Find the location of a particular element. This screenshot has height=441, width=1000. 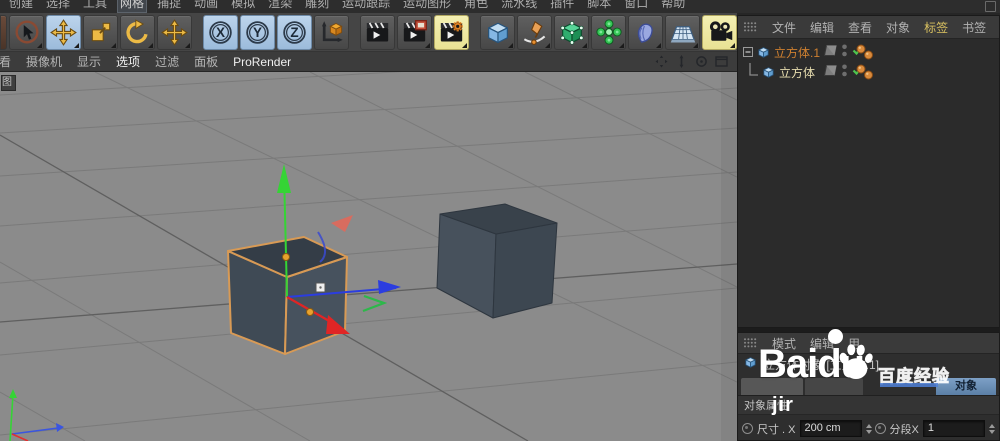

tree-connector-icon is located at coordinates (752, 72).